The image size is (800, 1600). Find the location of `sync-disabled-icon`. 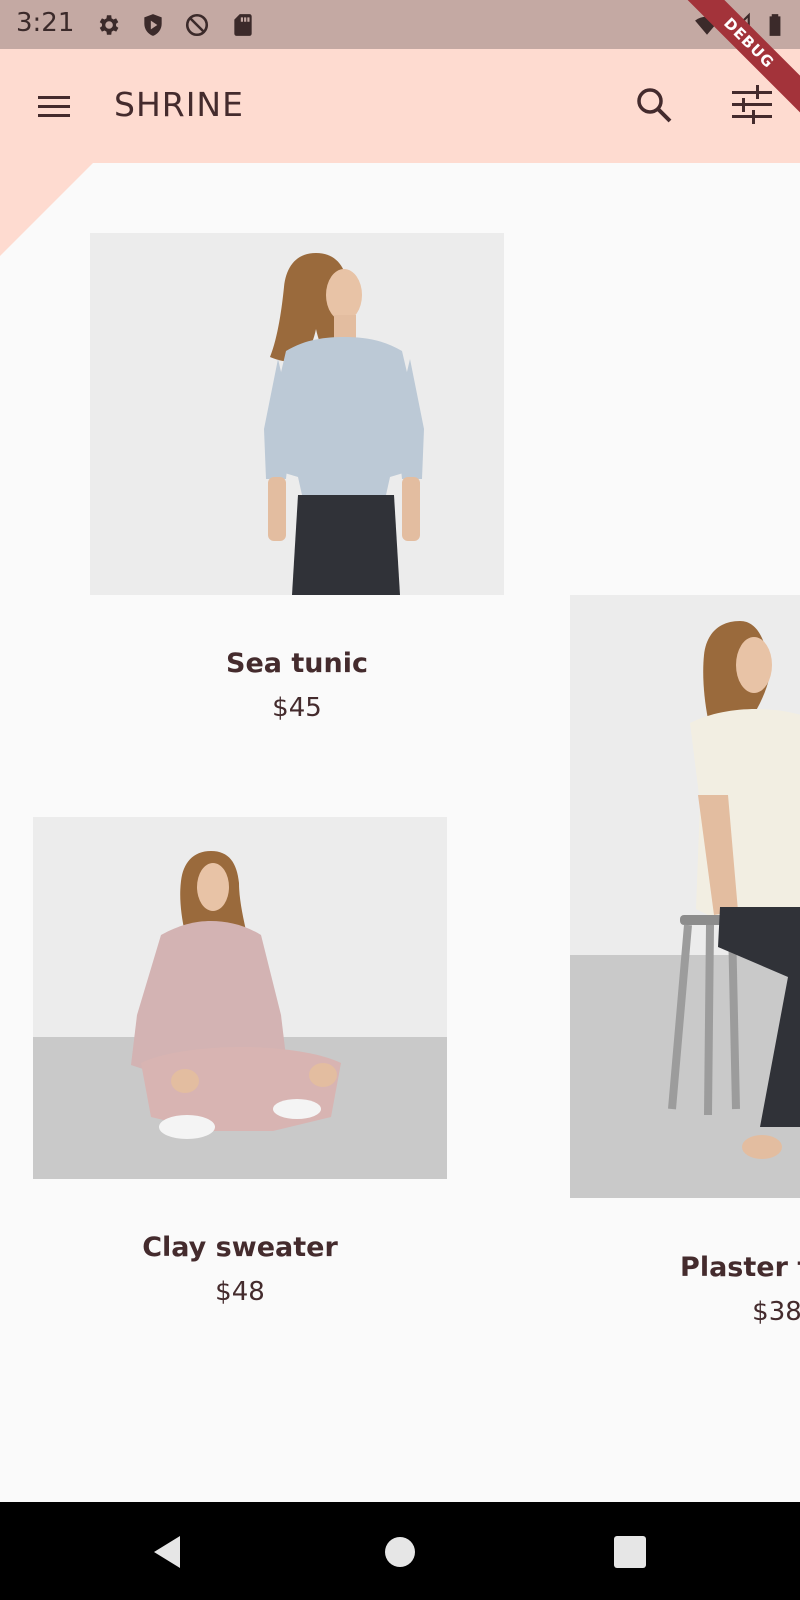

sync-disabled-icon is located at coordinates (197, 25).